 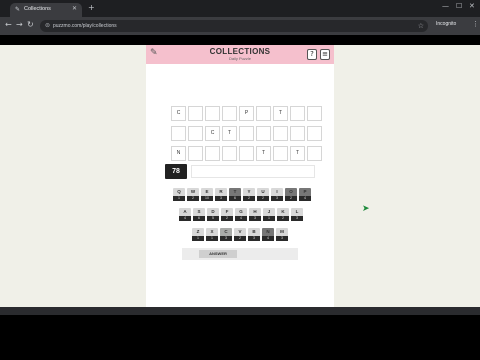 I want to click on close-window-icon: ✕, so click(x=472, y=6).